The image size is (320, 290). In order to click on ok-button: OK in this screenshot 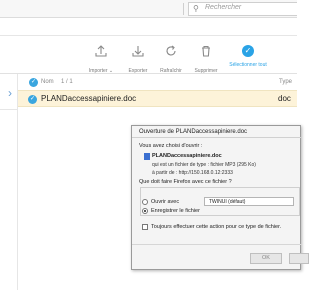, I will do `click(266, 258)`.